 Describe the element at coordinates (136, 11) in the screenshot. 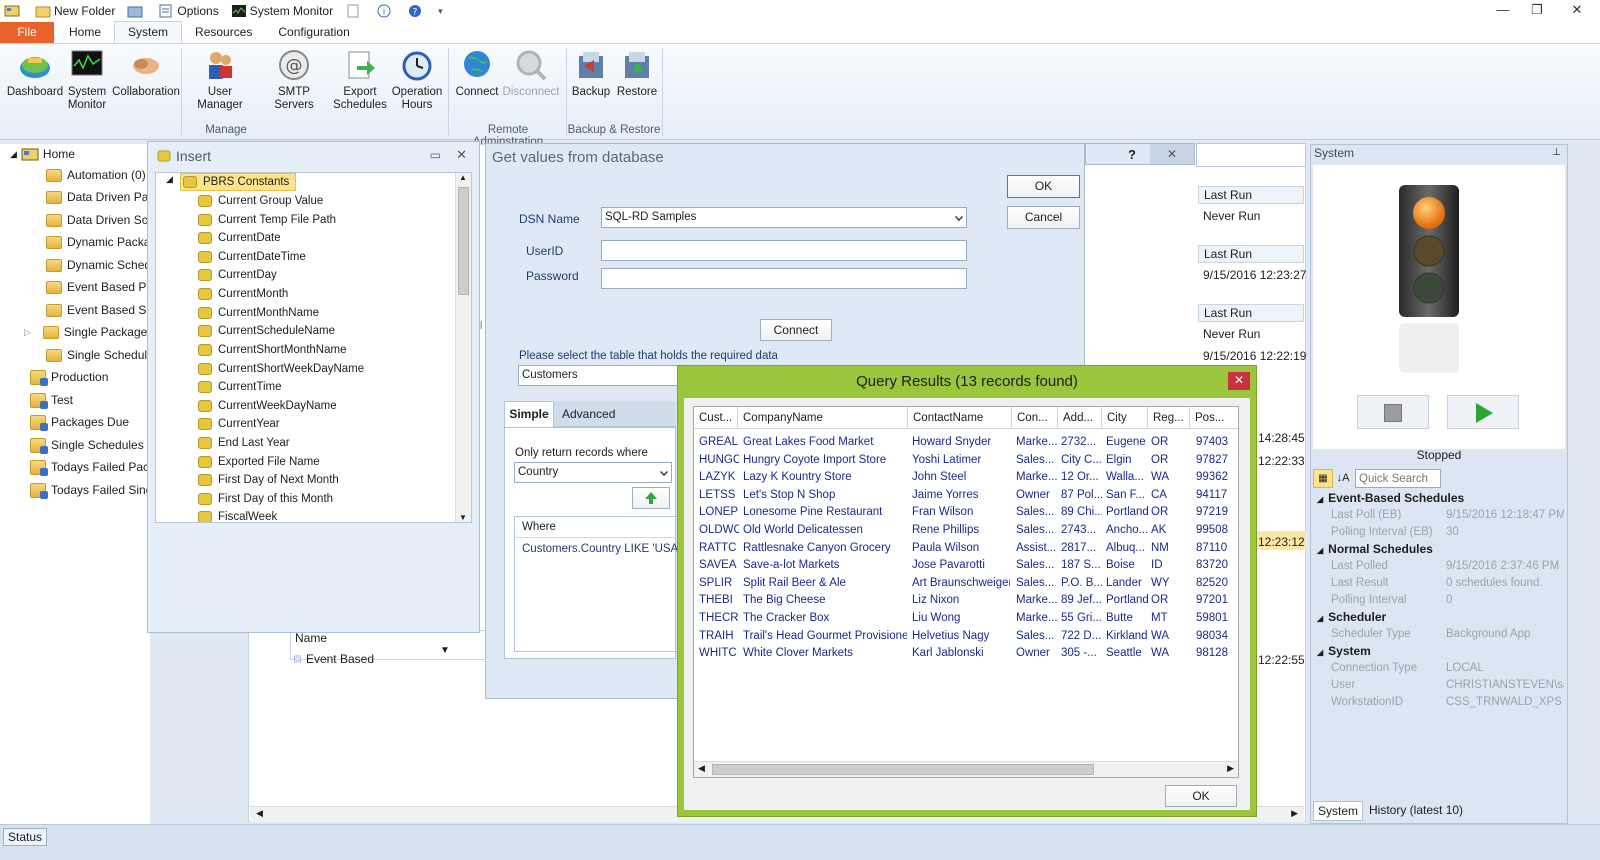

I see `share-button` at that location.